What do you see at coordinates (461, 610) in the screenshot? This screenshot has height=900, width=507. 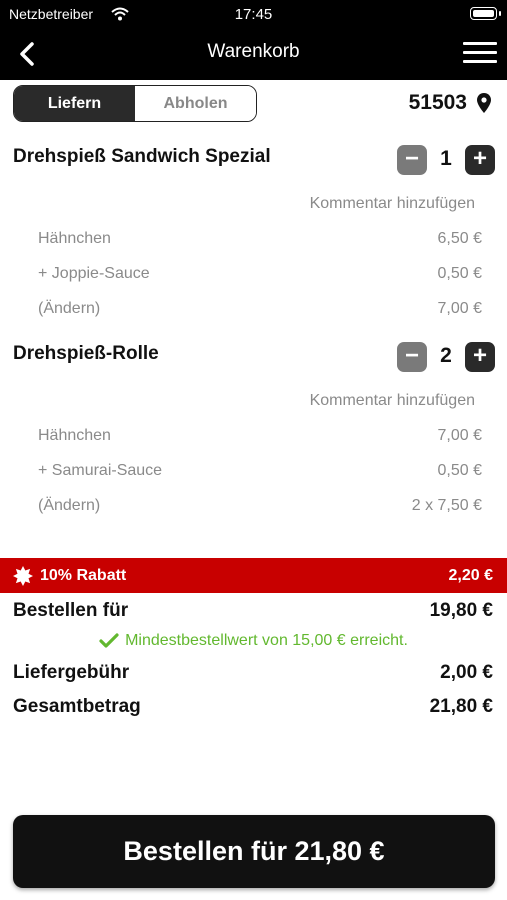 I see `subtotal-value: 19,80 €` at bounding box center [461, 610].